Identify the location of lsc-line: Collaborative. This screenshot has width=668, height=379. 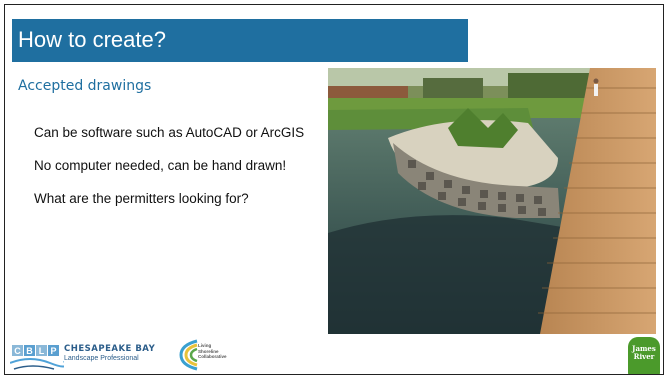
(212, 356).